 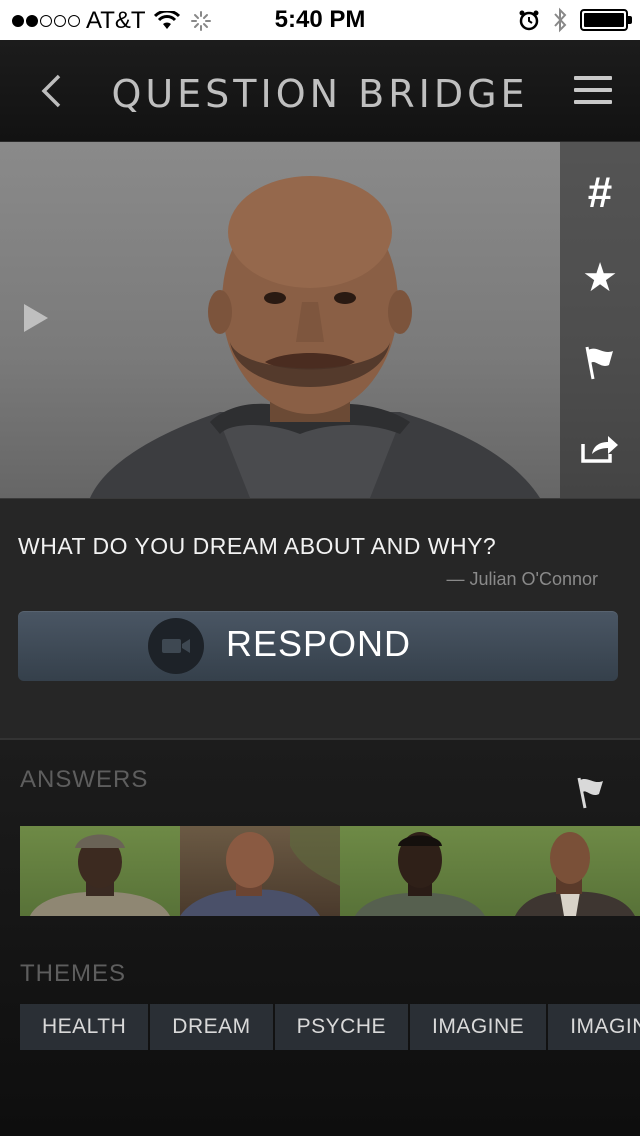 I want to click on theme-tag-imagine: IMAGINE, so click(x=478, y=1027).